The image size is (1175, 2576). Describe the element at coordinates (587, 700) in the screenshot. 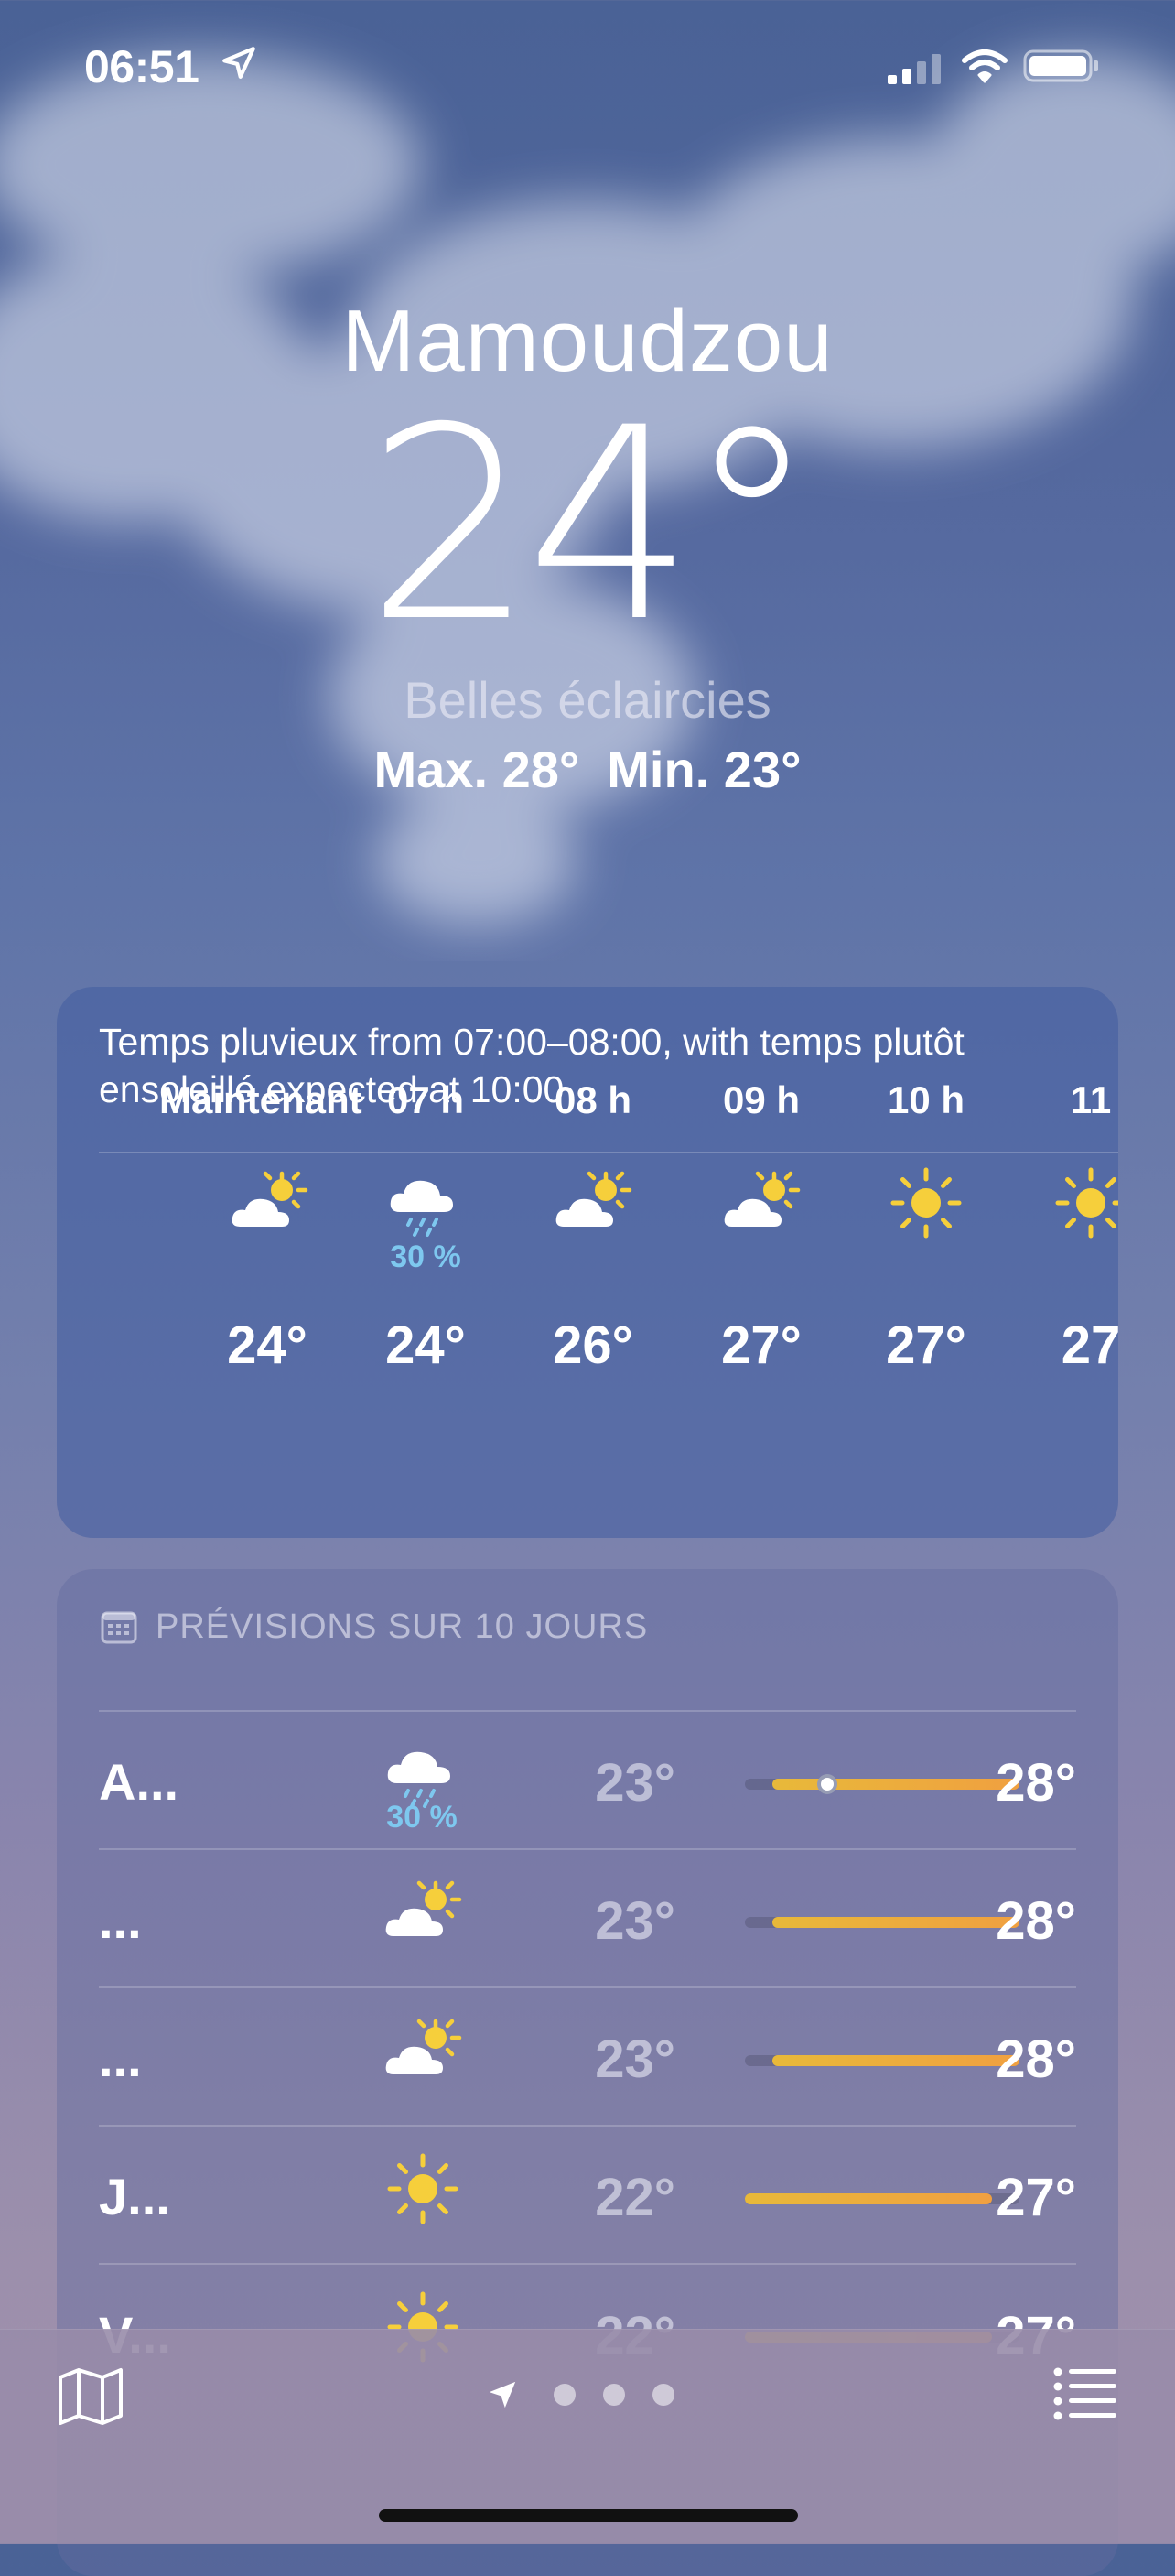

I see `condition-text: Belles éclaircies` at that location.